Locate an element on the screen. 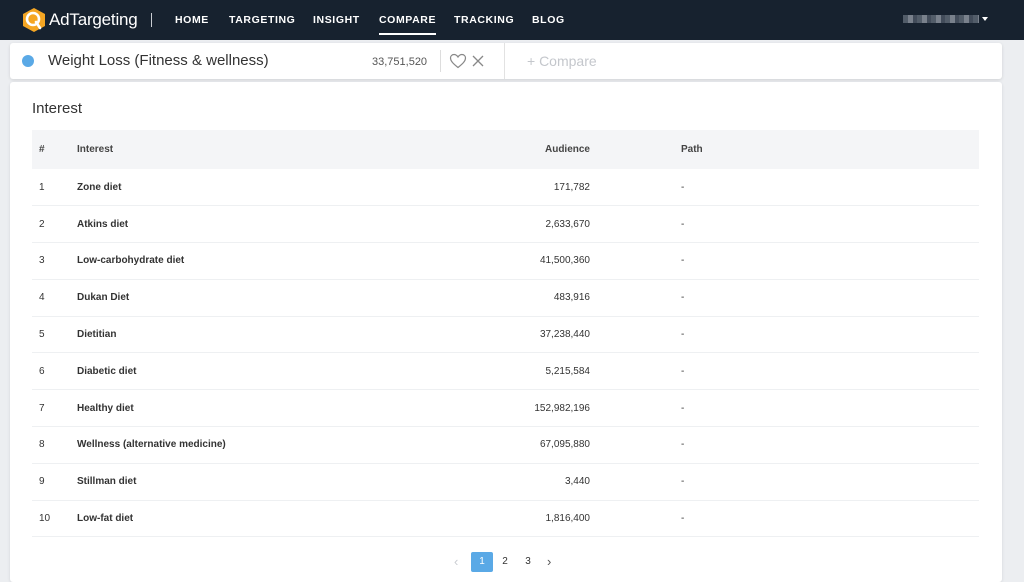 The image size is (1024, 582). col-header-interest: Interest is located at coordinates (95, 149).